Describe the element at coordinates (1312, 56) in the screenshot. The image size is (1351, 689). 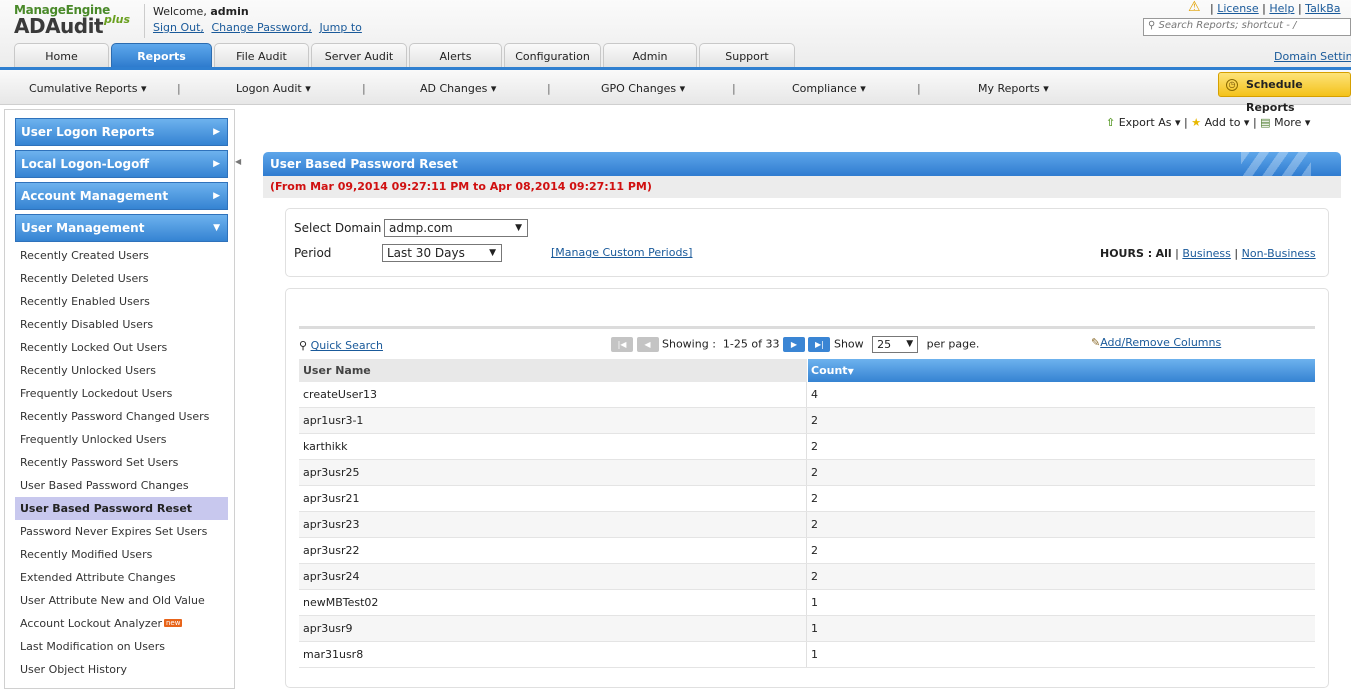
I see `domain-settings-link: Domain Settin` at that location.